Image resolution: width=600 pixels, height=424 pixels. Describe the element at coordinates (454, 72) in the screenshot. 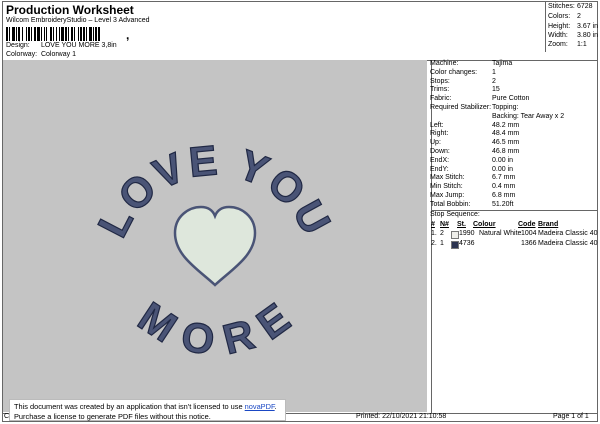

I see `spec-label: Color changes:` at that location.